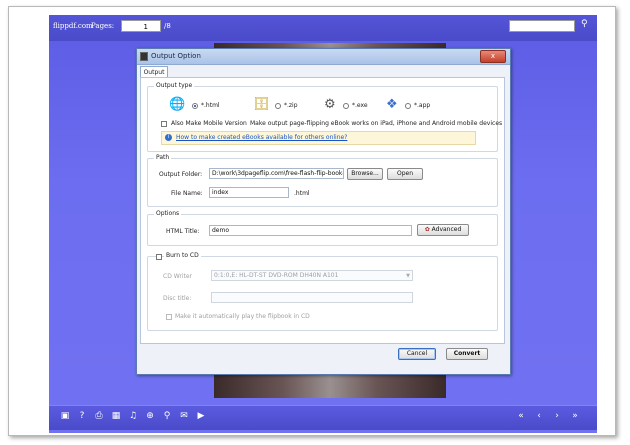 Image resolution: width=630 pixels, height=445 pixels. What do you see at coordinates (167, 416) in the screenshot?
I see `search-icon: ⚲` at bounding box center [167, 416].